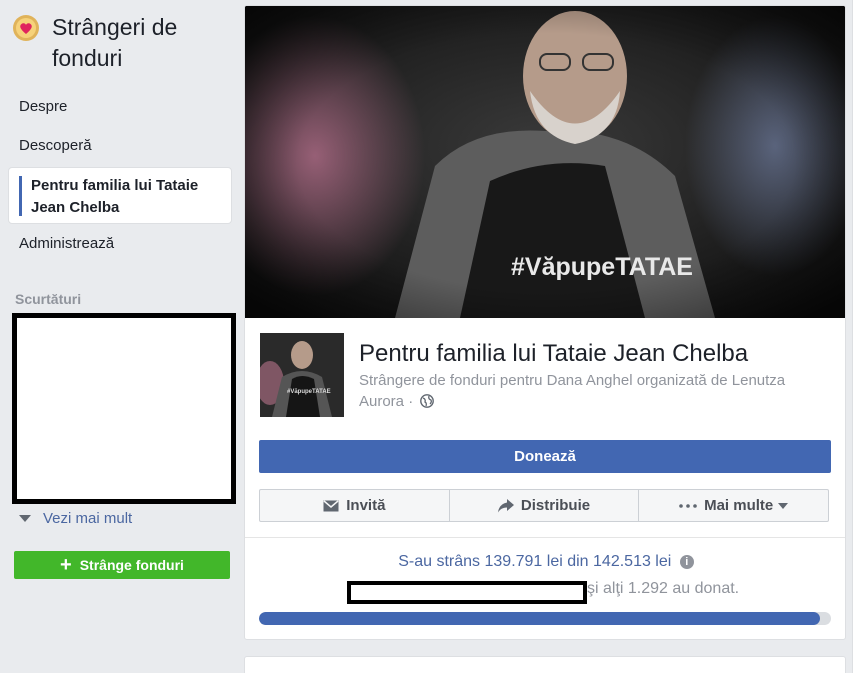 This screenshot has width=862, height=673. Describe the element at coordinates (688, 505) in the screenshot. I see `more-dots-icon` at that location.